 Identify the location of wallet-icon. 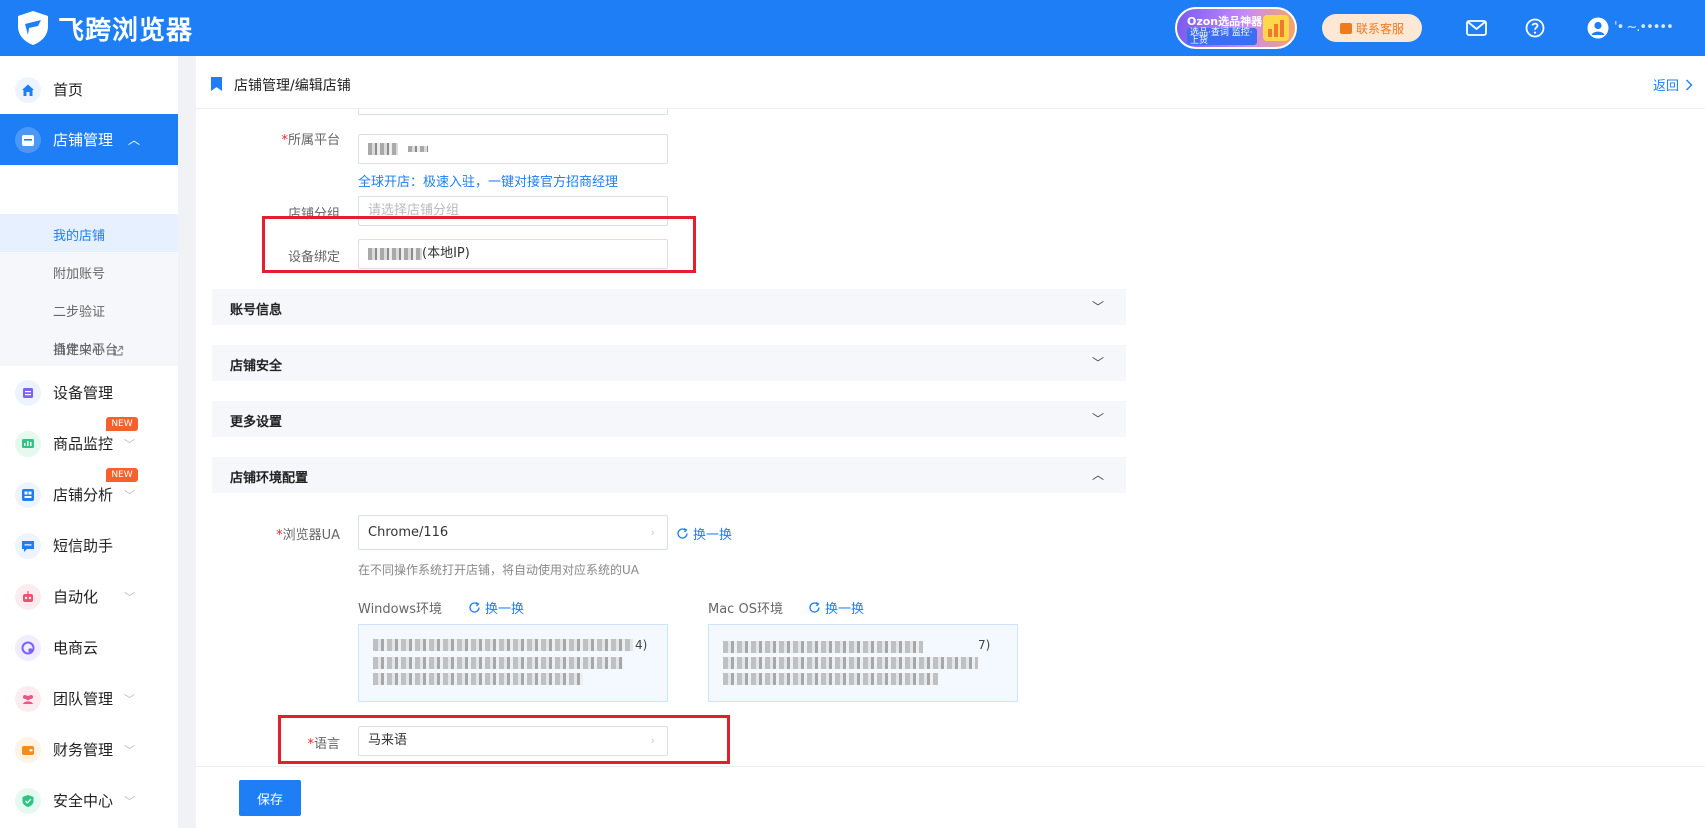
(28, 749).